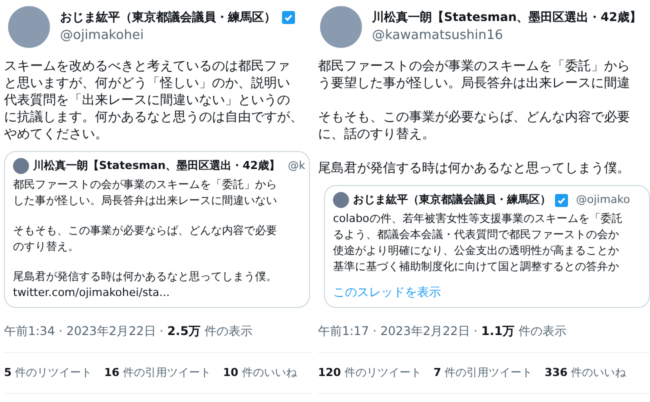 The height and width of the screenshot is (402, 650). I want to click on tweet-text-line: 代表質問を「出来レースに間違いない」というの, so click(147, 100).